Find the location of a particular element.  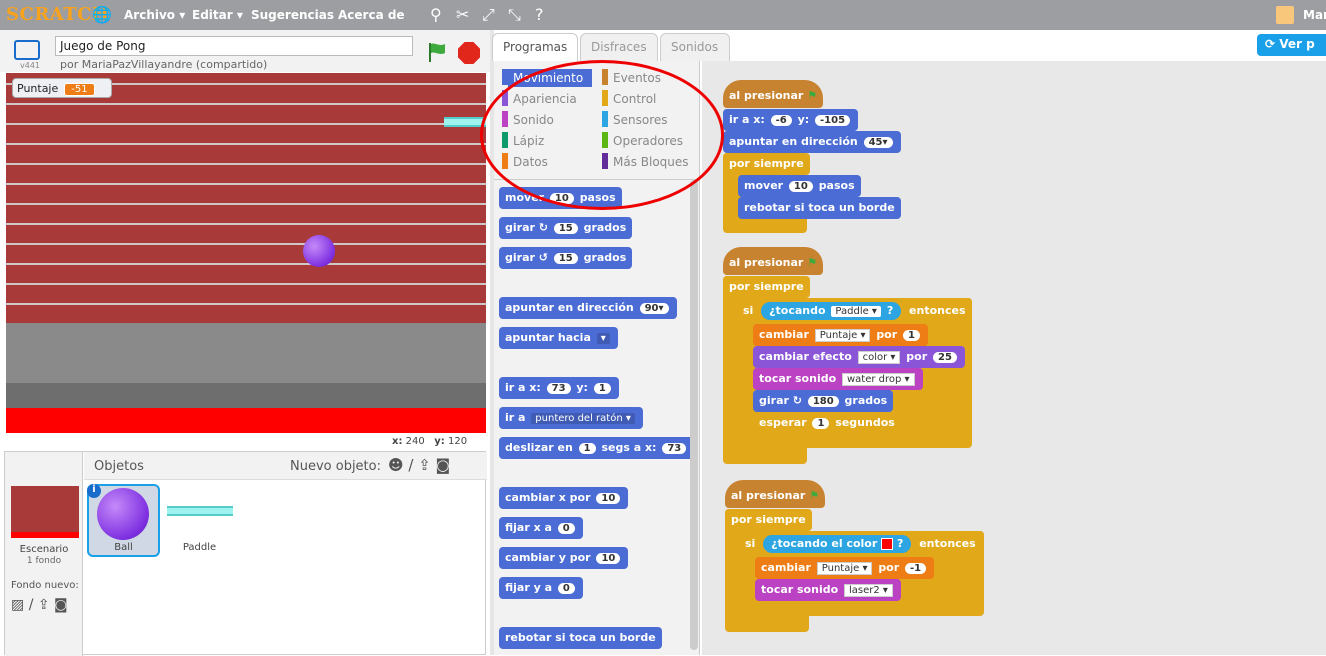

if-header-2: si ¿tocando Paddle ▾ ? entonces is located at coordinates (854, 310).